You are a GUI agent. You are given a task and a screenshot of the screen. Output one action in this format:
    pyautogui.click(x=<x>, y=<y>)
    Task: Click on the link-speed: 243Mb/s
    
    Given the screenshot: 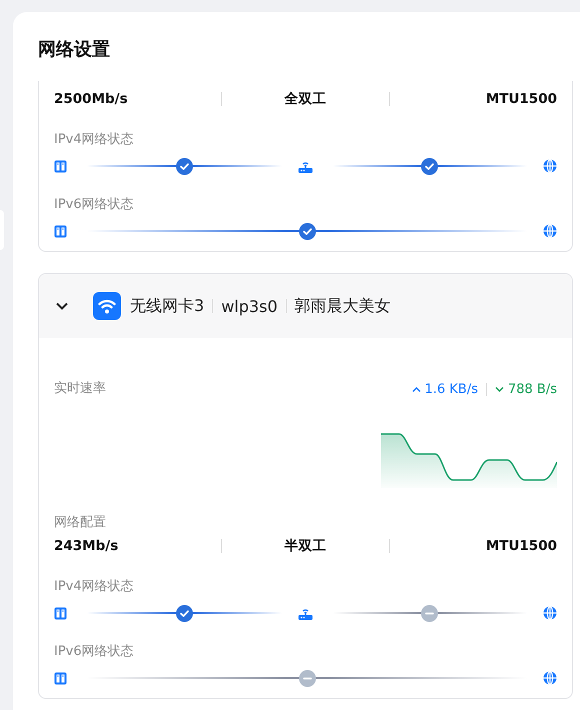 What is the action you would take?
    pyautogui.click(x=87, y=546)
    